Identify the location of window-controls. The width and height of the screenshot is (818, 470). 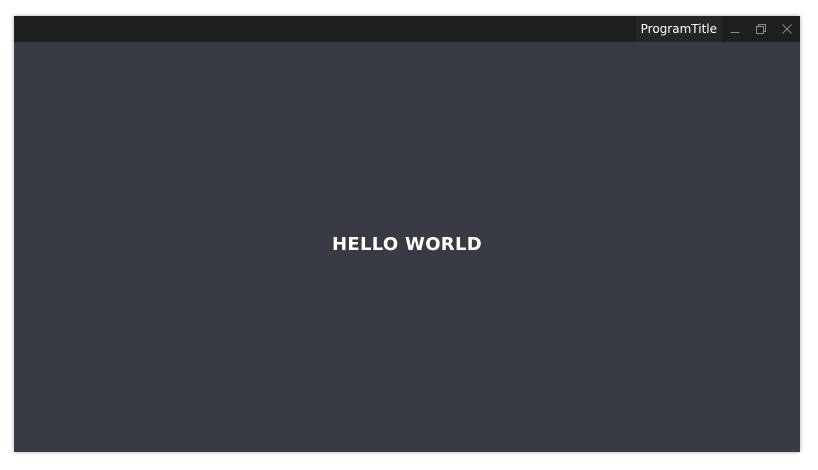
(761, 29).